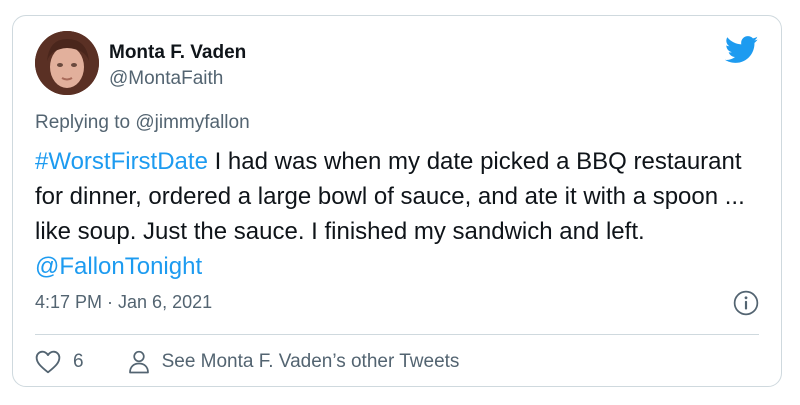 This screenshot has width=800, height=405. What do you see at coordinates (177, 53) in the screenshot?
I see `author-name: Monta F. Vaden` at bounding box center [177, 53].